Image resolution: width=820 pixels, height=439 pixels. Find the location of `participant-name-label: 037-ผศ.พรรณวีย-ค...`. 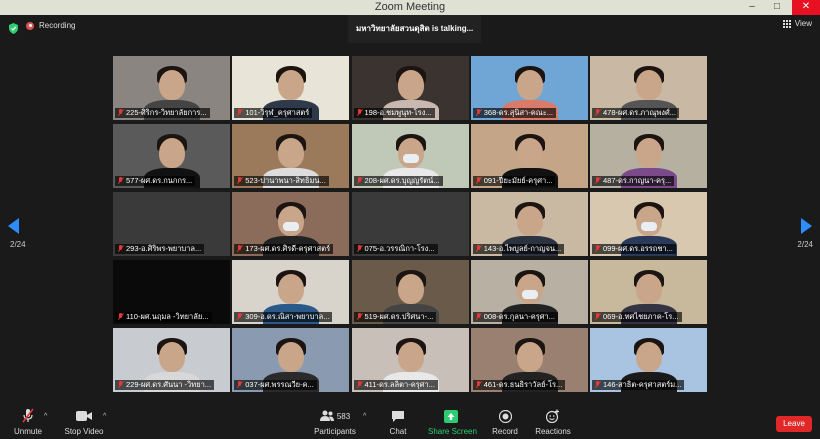

participant-name-label: 037-ผศ.พรรณวีย-ค... is located at coordinates (275, 385).